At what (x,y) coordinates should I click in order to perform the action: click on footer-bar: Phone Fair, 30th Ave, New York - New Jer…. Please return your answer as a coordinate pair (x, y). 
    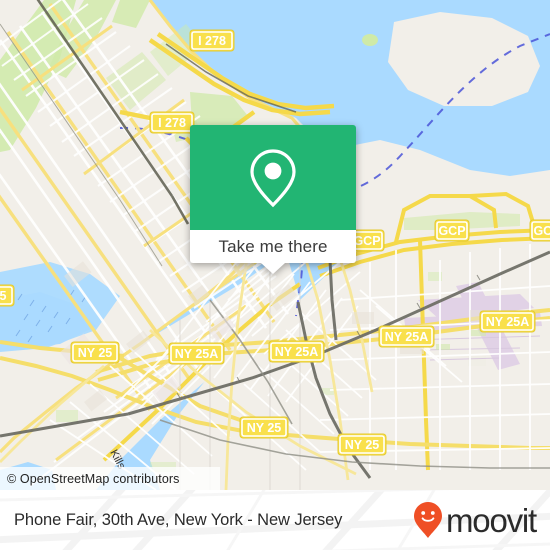
    Looking at the image, I should click on (275, 520).